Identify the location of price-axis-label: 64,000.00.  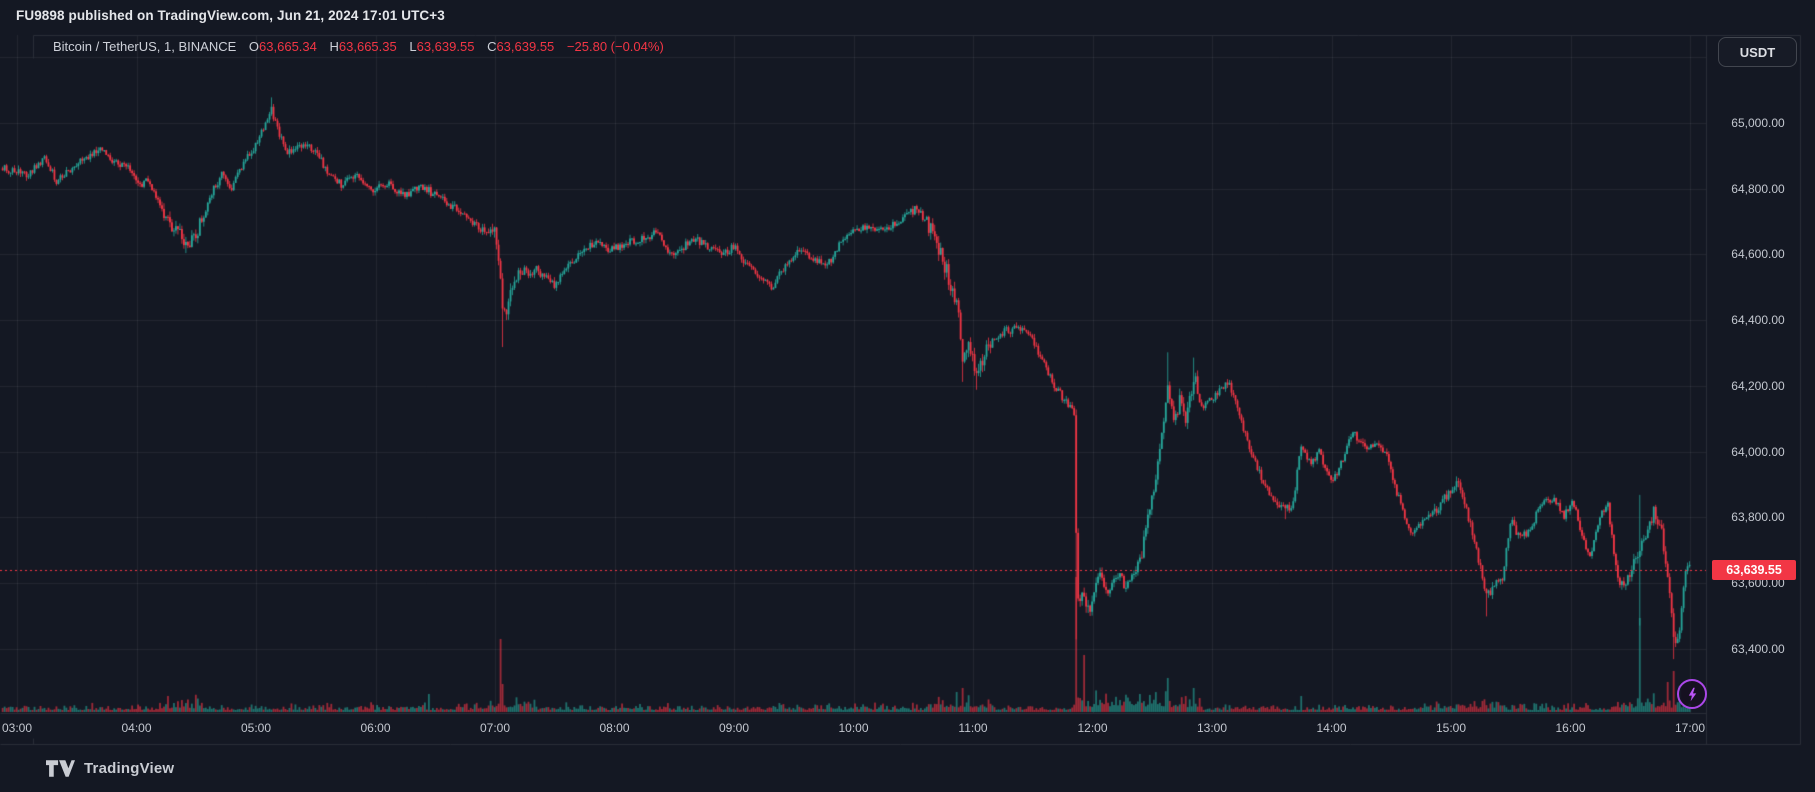
(1758, 451).